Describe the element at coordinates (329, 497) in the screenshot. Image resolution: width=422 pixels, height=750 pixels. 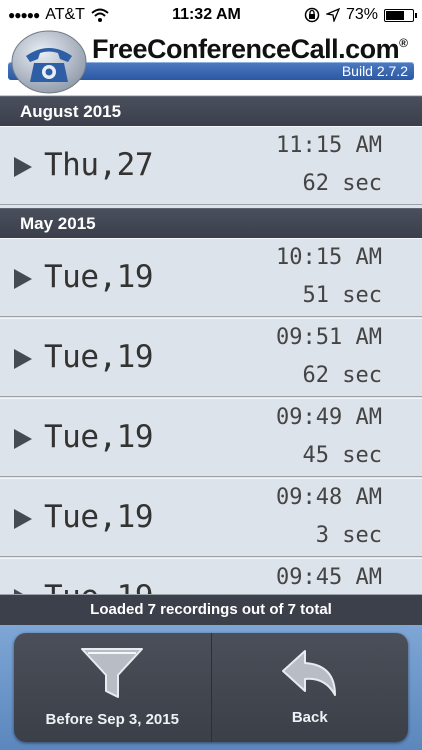
I see `recording-time: 09:48 AM` at that location.